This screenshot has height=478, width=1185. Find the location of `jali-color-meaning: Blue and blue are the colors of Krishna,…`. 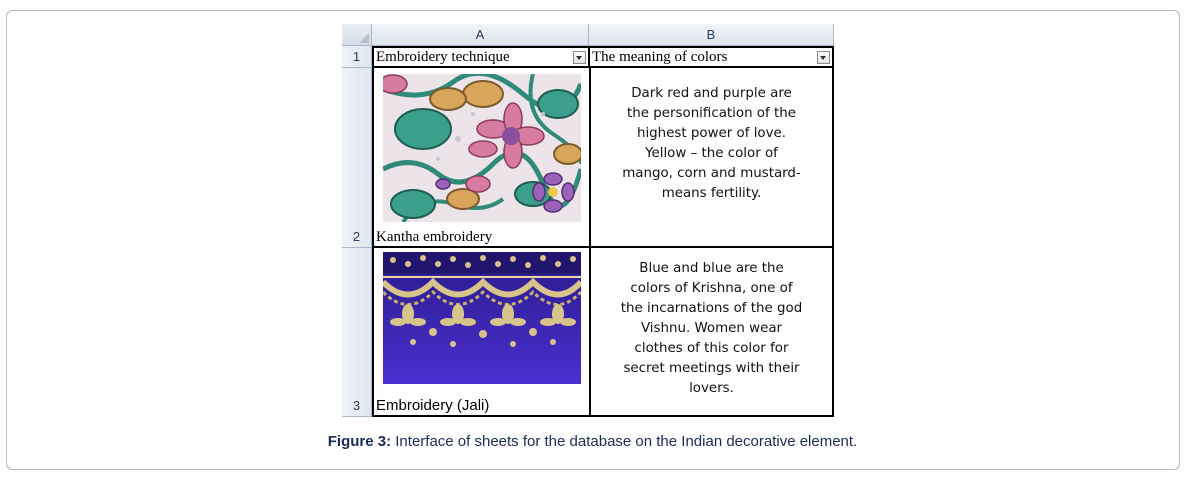

jali-color-meaning: Blue and blue are the colors of Krishna,… is located at coordinates (711, 328).